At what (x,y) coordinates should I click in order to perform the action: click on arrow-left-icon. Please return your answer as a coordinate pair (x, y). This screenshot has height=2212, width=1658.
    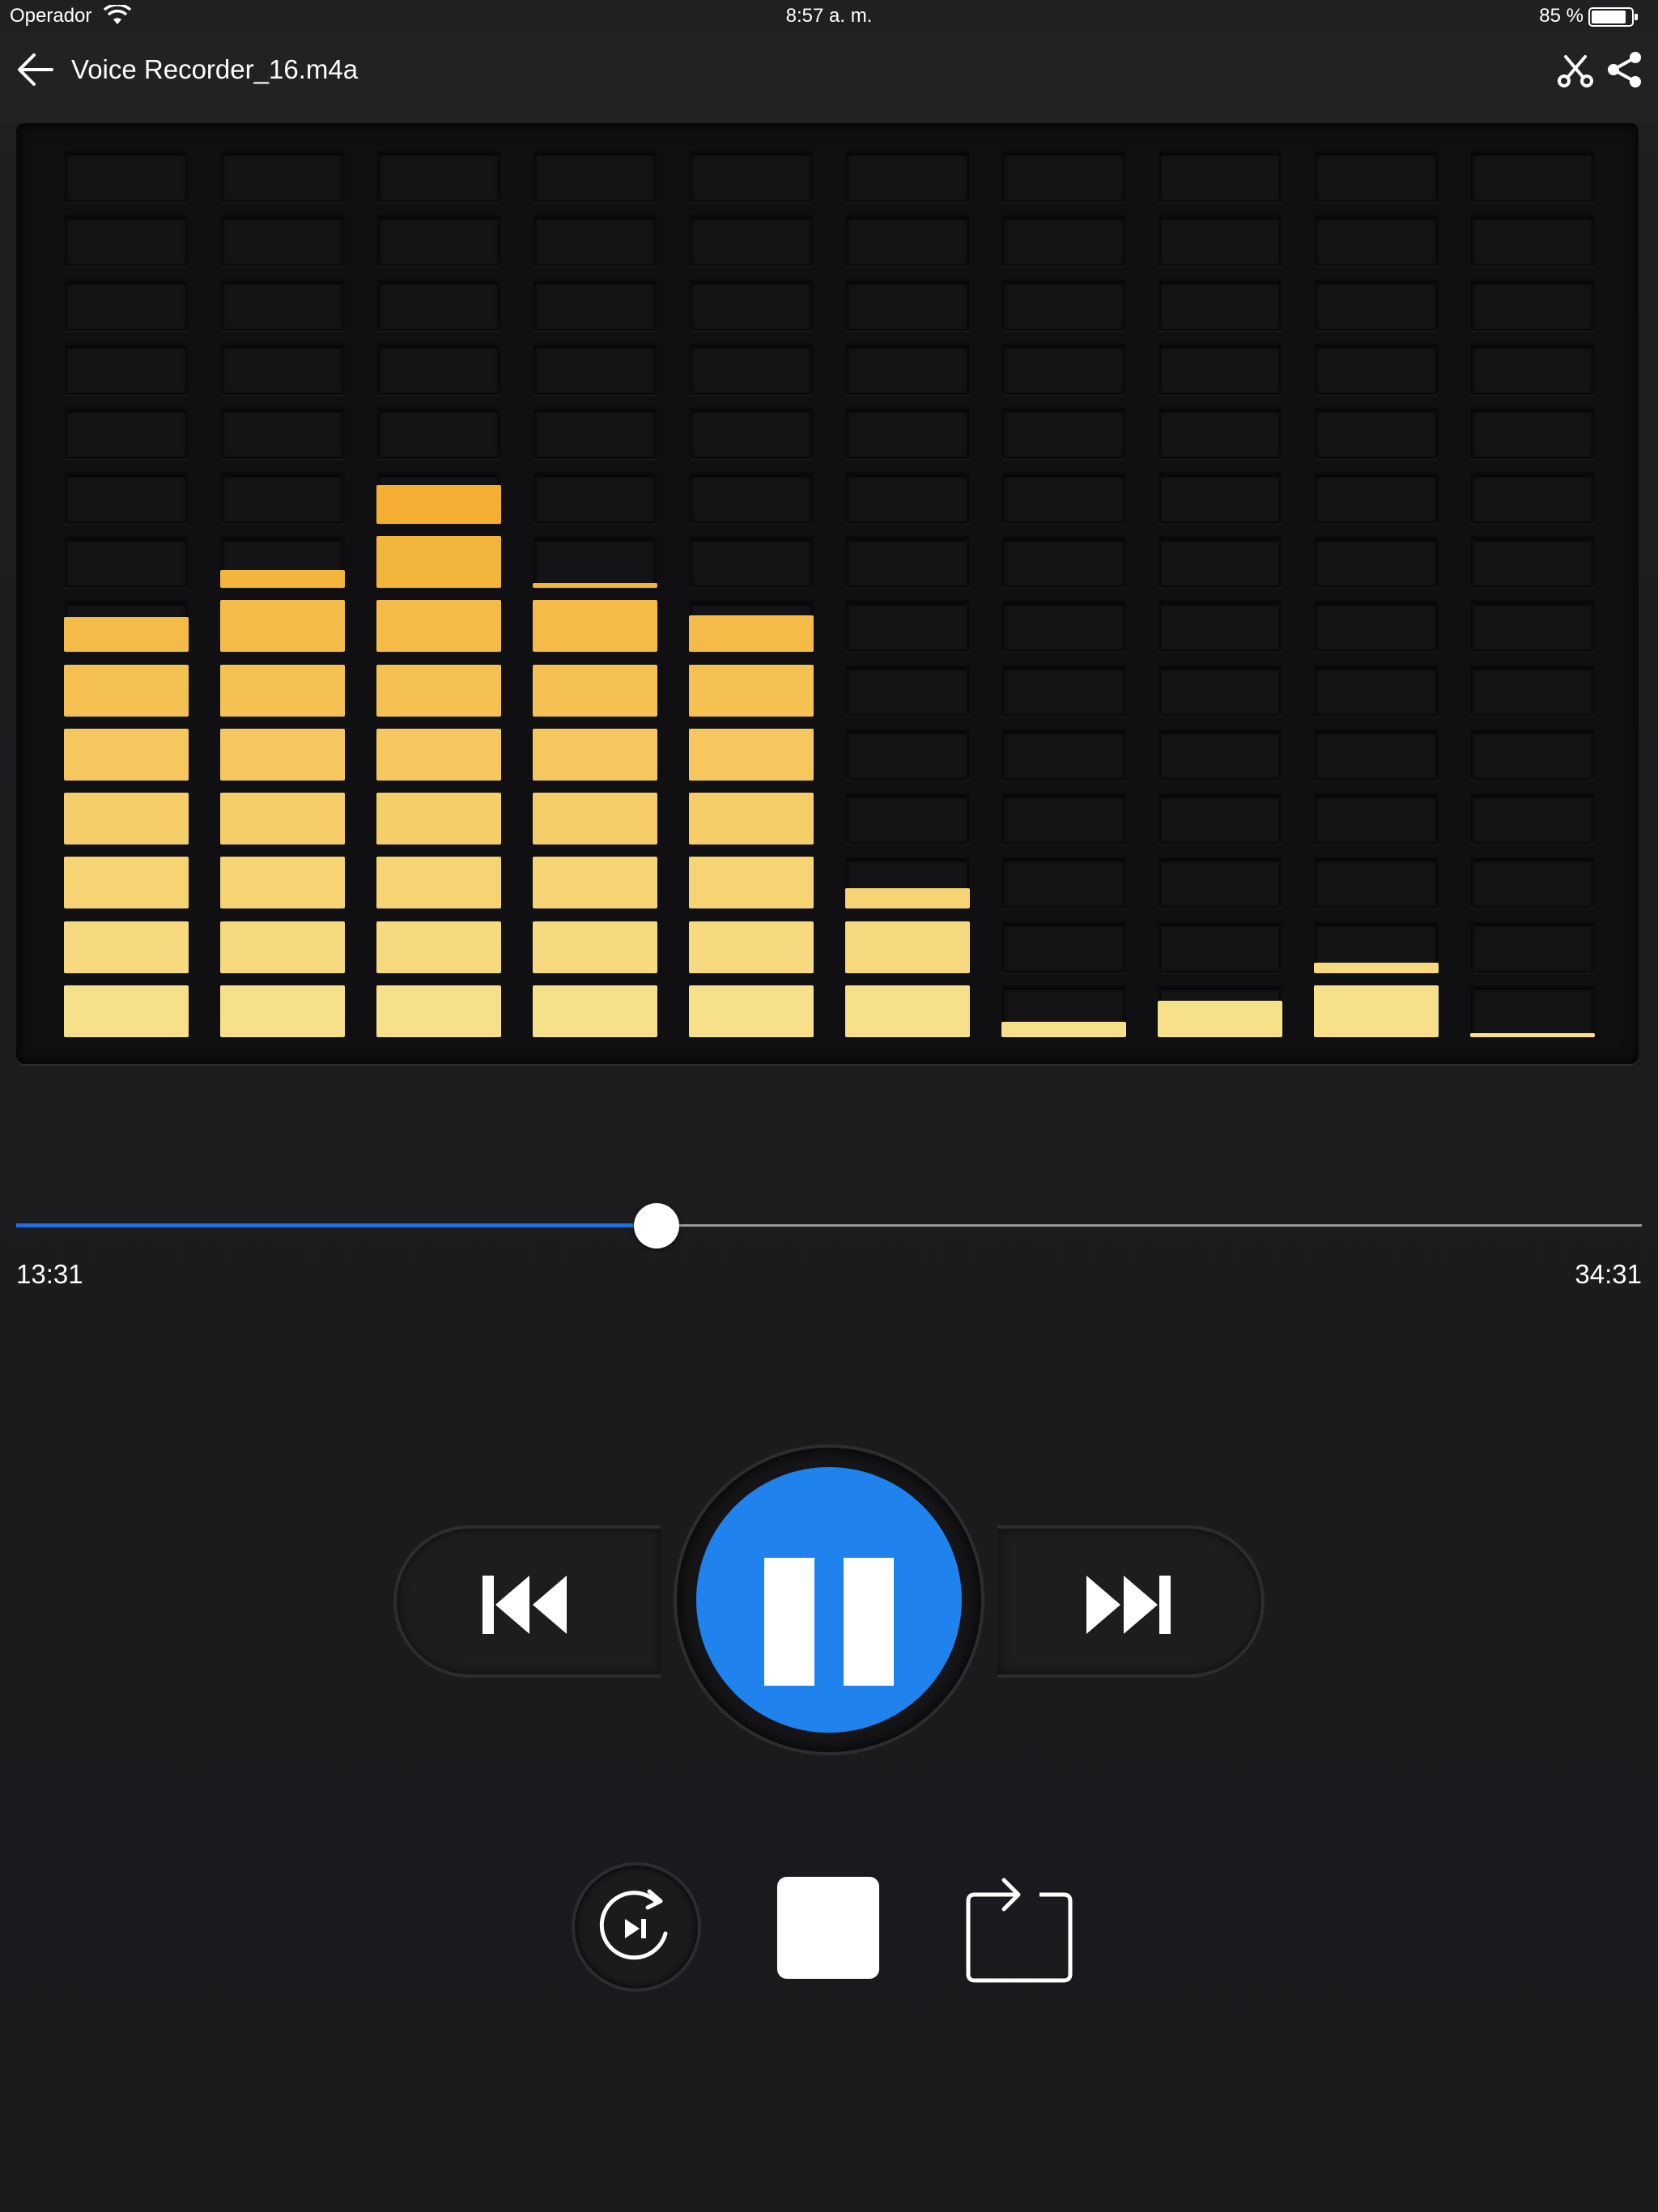
    Looking at the image, I should click on (35, 70).